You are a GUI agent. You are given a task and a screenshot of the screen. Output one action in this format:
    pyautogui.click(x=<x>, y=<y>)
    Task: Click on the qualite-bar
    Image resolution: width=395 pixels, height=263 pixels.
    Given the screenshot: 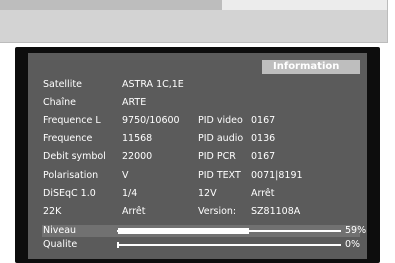 What is the action you would take?
    pyautogui.click(x=229, y=245)
    